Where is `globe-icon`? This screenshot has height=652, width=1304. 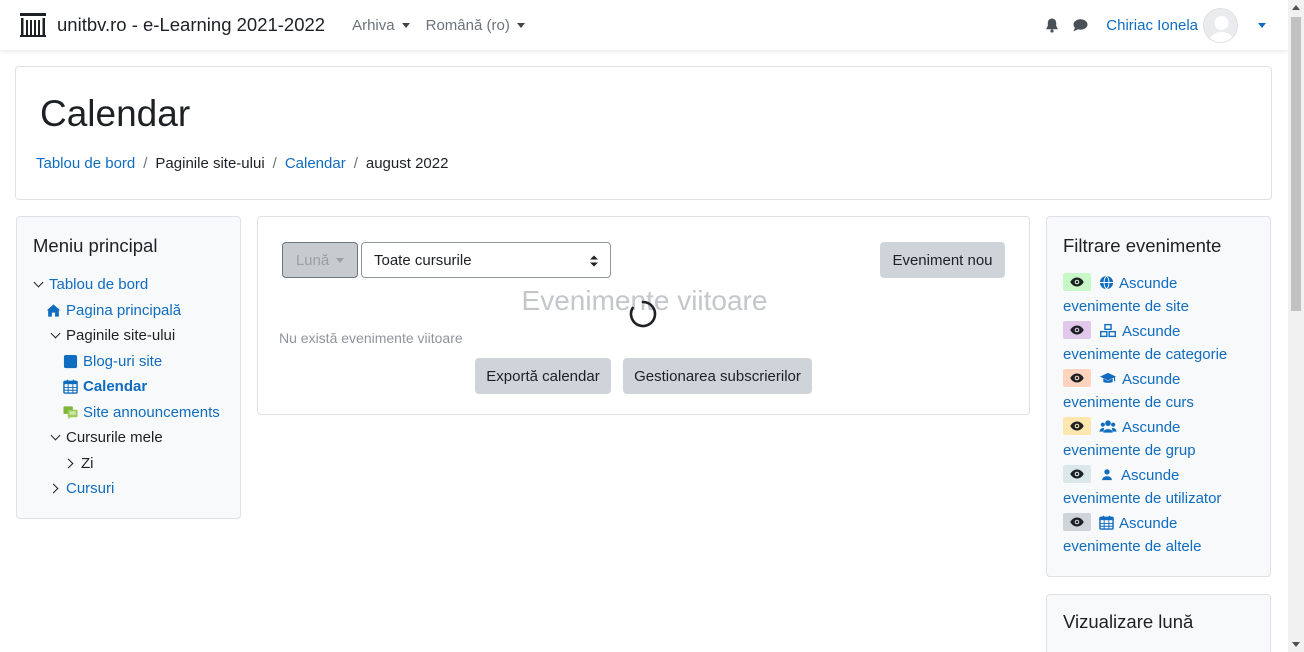 globe-icon is located at coordinates (1106, 282).